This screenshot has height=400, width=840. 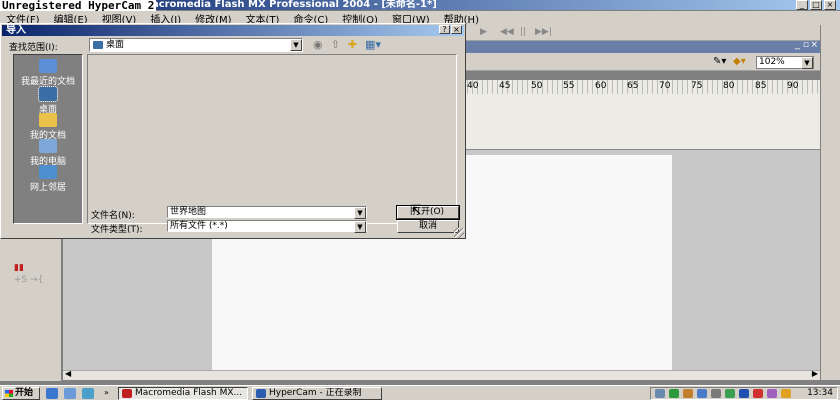 What do you see at coordinates (820, 393) in the screenshot?
I see `taskbar-clock: 13:34` at bounding box center [820, 393].